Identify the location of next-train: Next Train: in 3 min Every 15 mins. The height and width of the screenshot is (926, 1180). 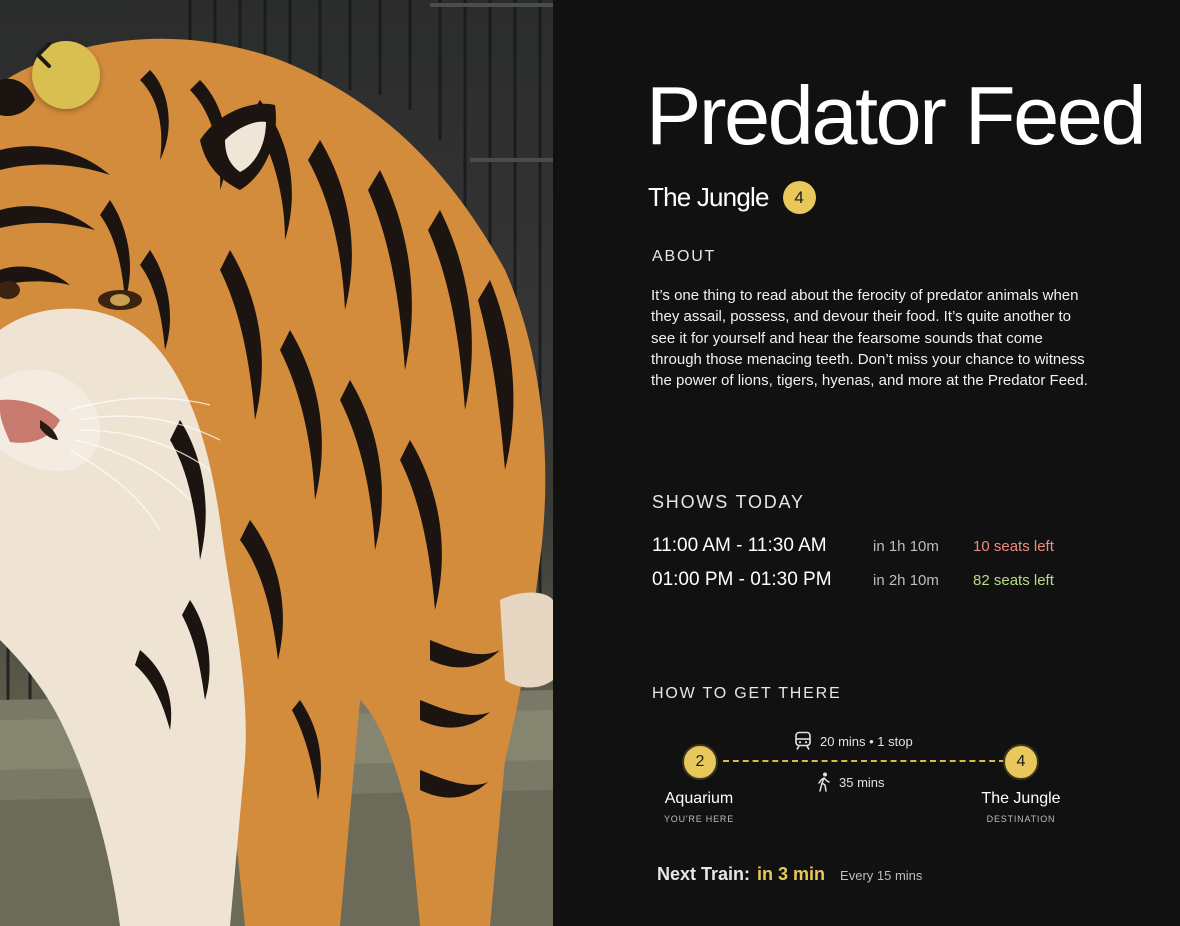
(789, 874).